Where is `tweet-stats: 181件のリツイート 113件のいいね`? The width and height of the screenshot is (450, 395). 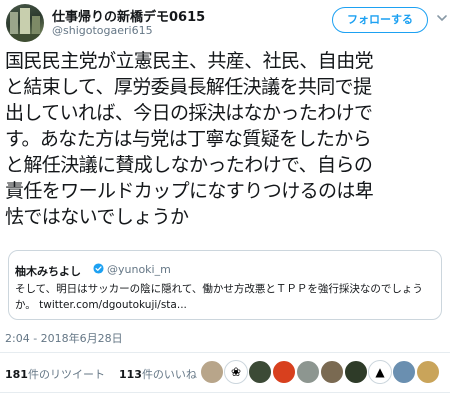
tweet-stats: 181件のリツイート 113件のいいね is located at coordinates (101, 374).